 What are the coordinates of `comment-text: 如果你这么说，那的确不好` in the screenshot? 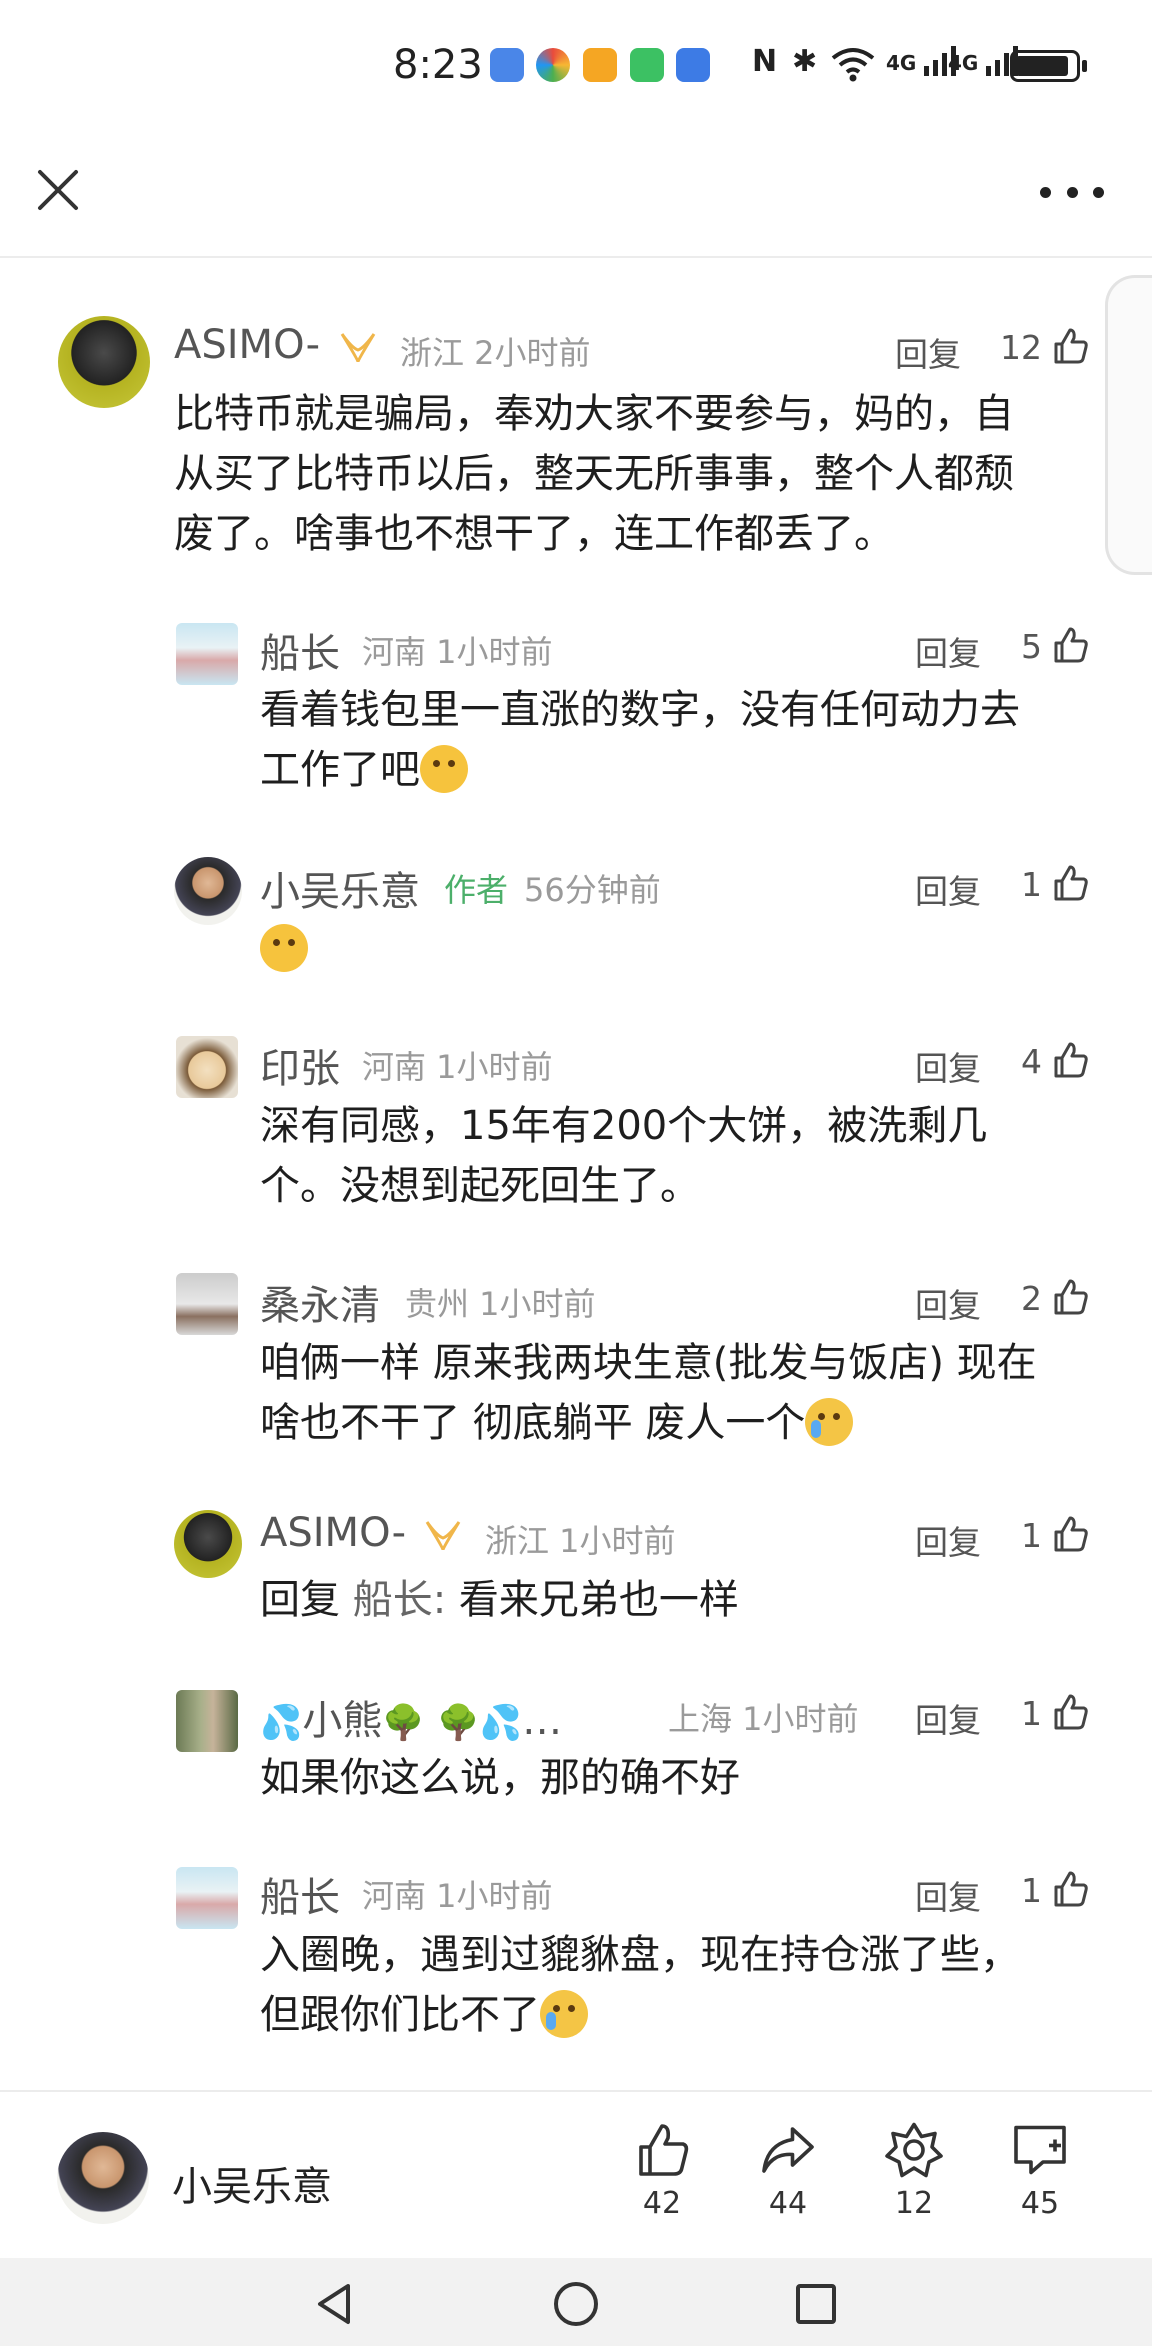 It's located at (680, 1778).